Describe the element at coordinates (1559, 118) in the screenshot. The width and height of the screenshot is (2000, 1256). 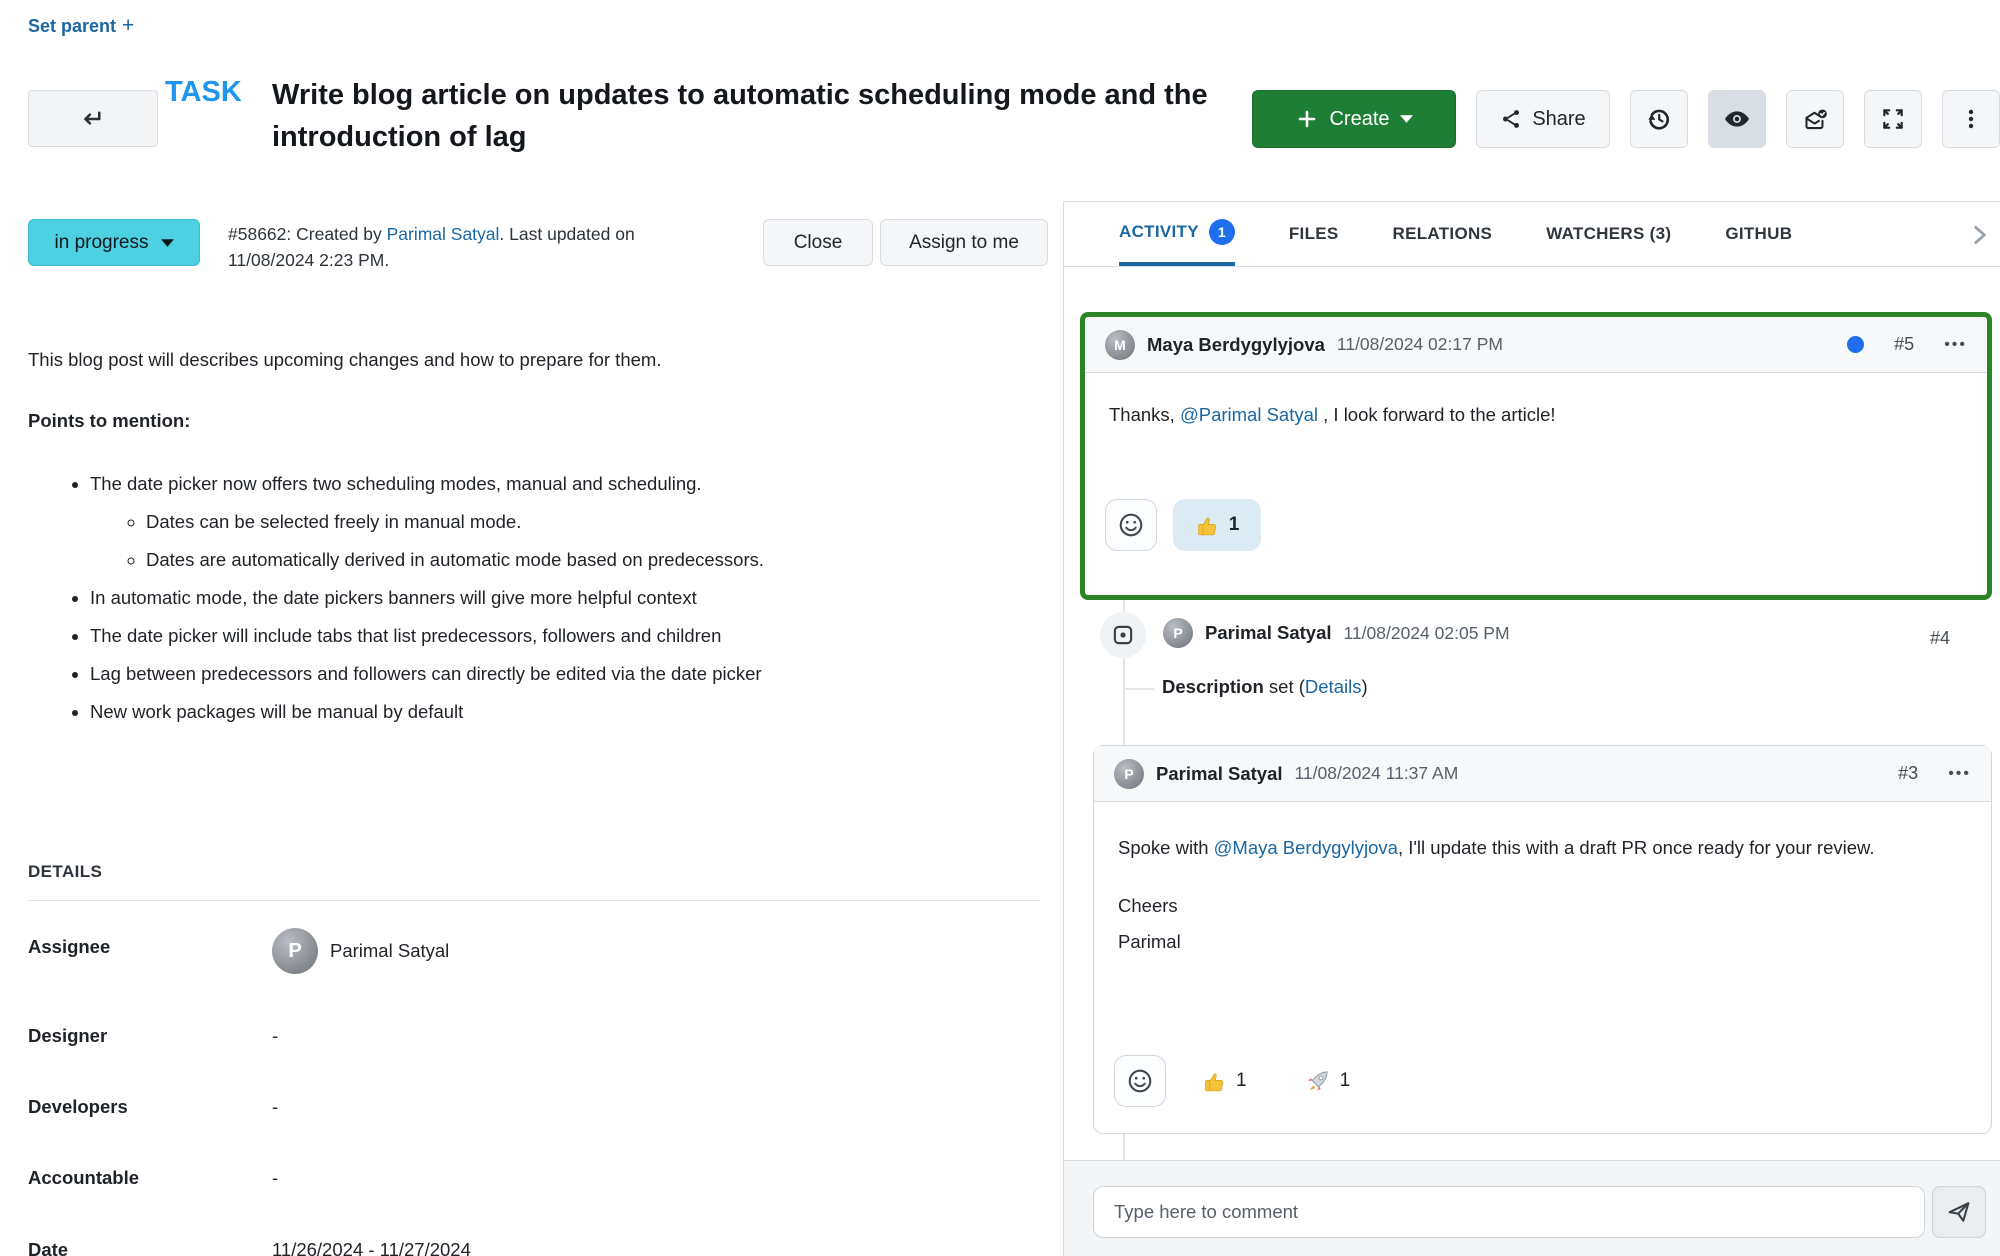
I see `share-button-label: Share` at that location.